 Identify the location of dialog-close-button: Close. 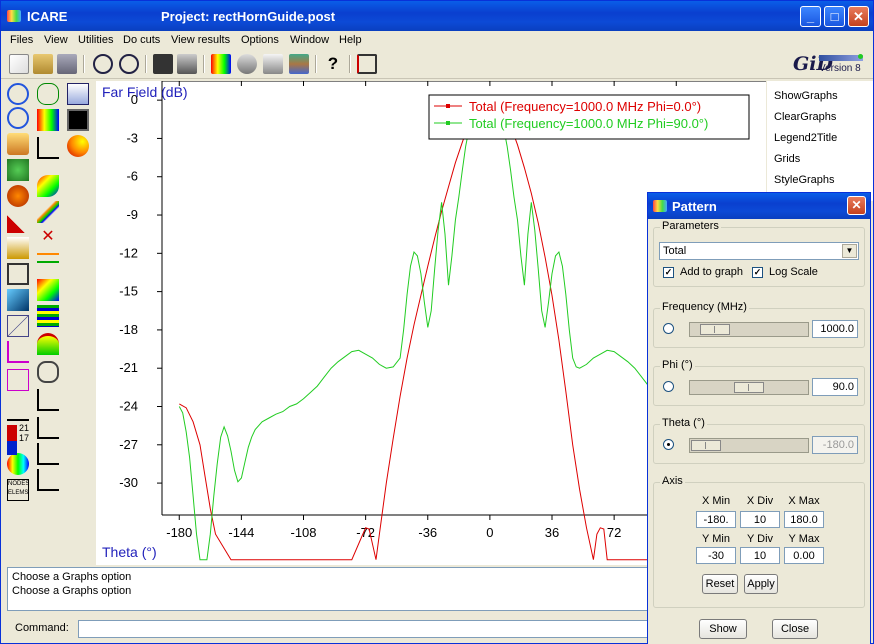
(795, 629).